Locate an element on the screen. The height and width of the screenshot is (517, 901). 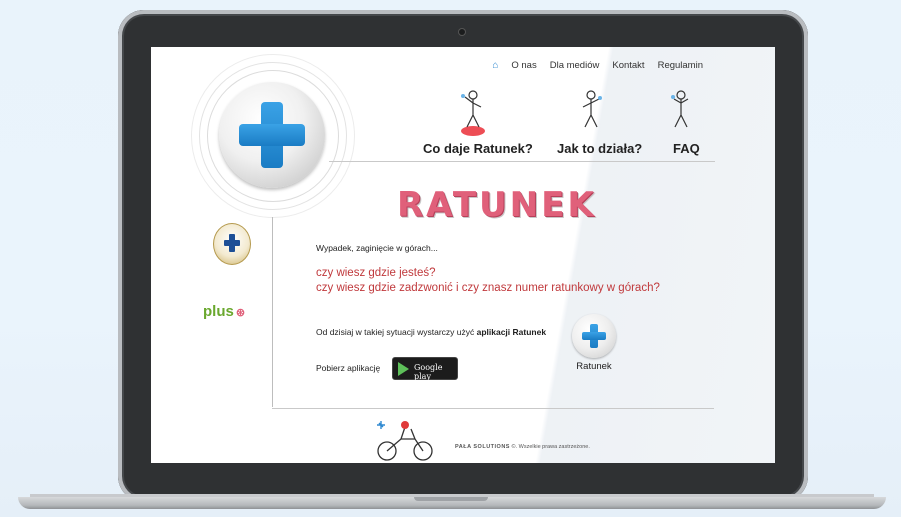
footer-divider is located at coordinates (493, 408).